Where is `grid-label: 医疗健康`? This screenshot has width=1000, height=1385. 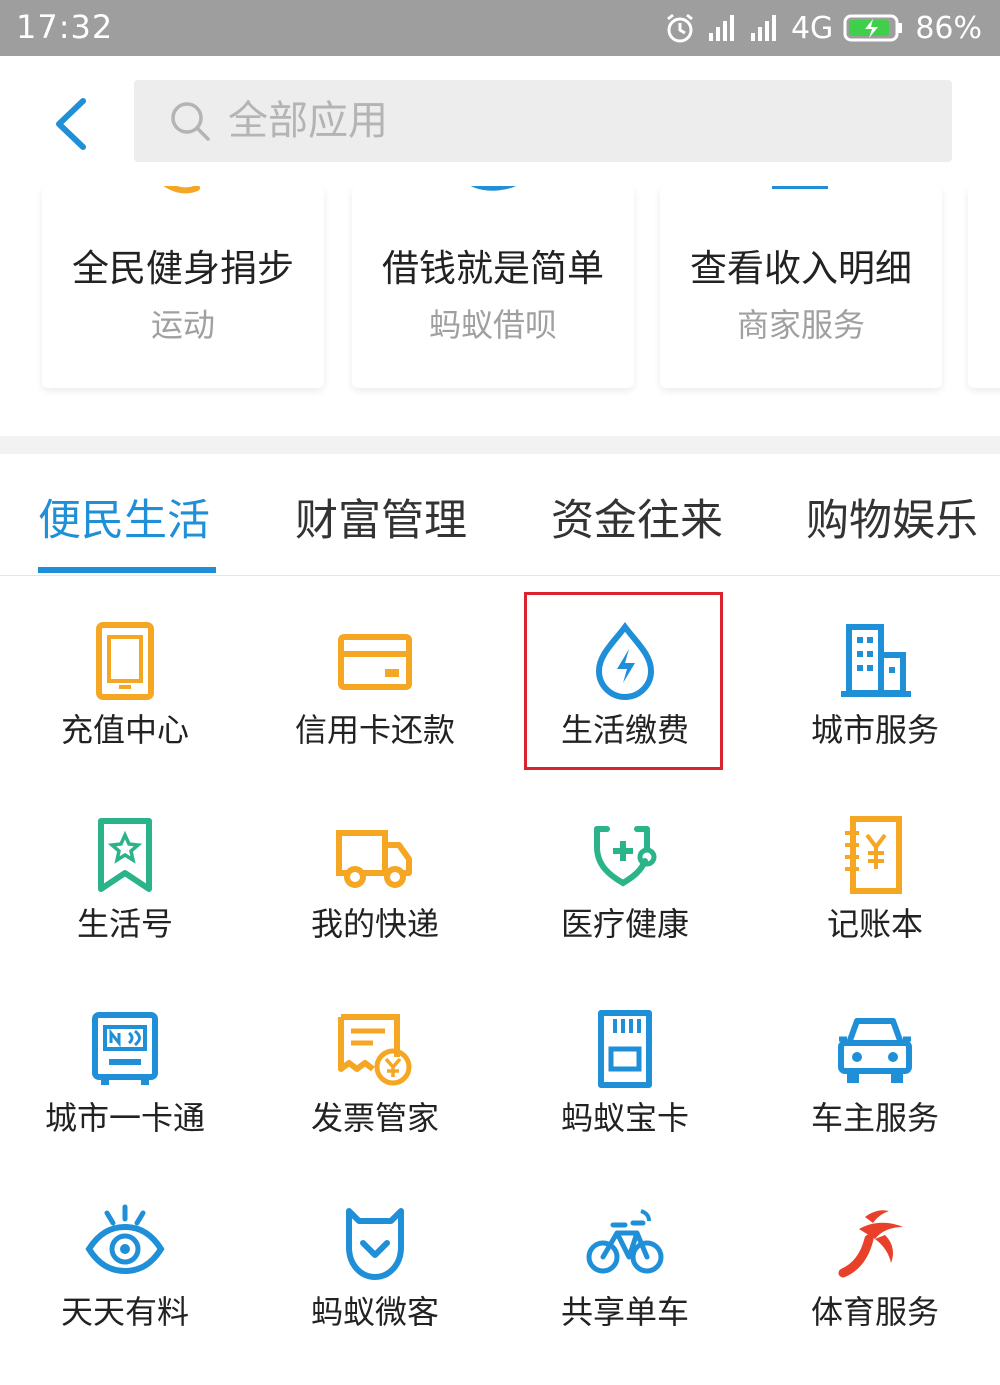
grid-label: 医疗健康 is located at coordinates (624, 924).